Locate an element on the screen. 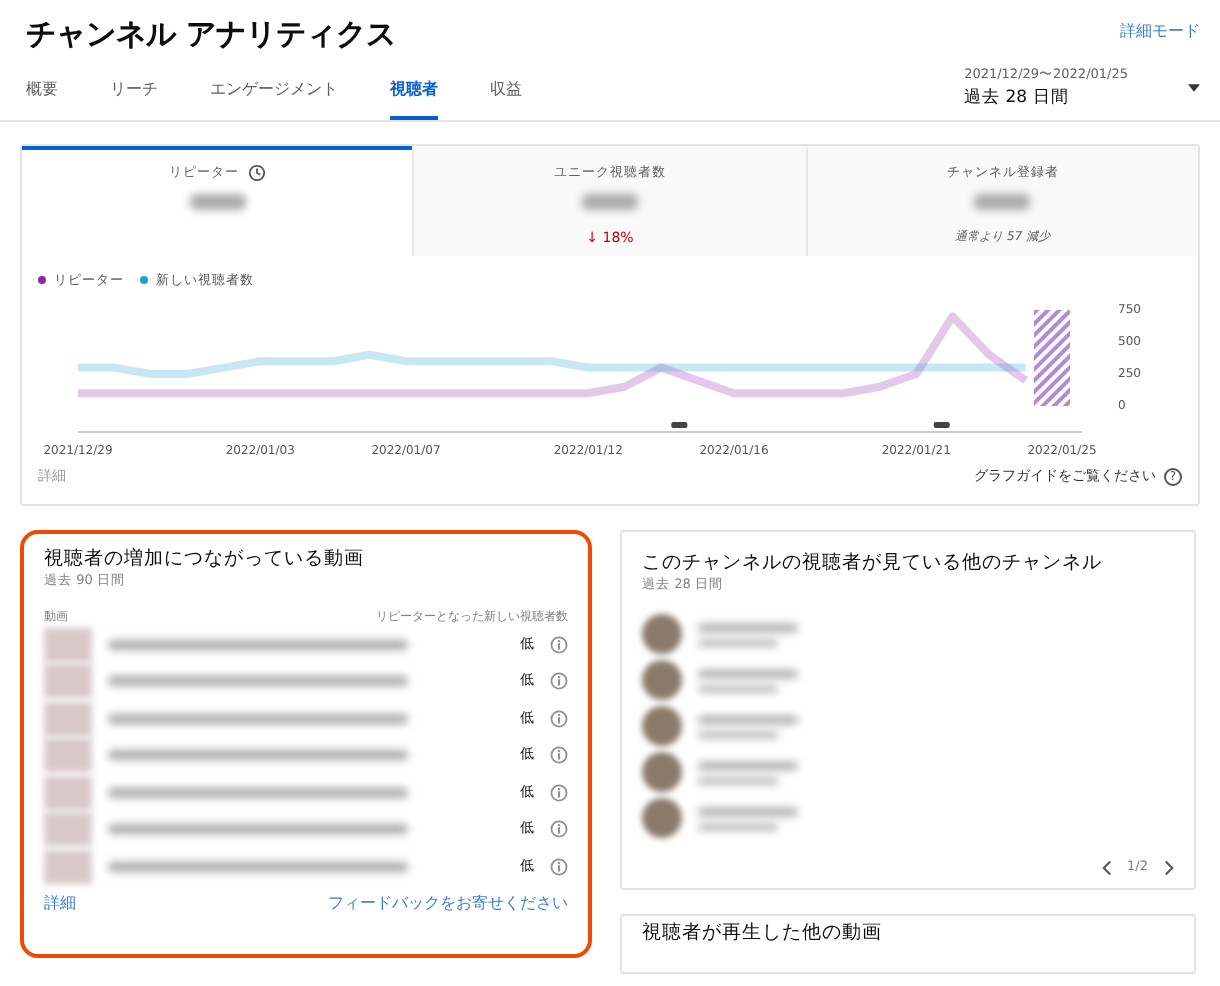 This screenshot has width=1220, height=986. advanced-mode-link: 詳細モード is located at coordinates (1160, 32).